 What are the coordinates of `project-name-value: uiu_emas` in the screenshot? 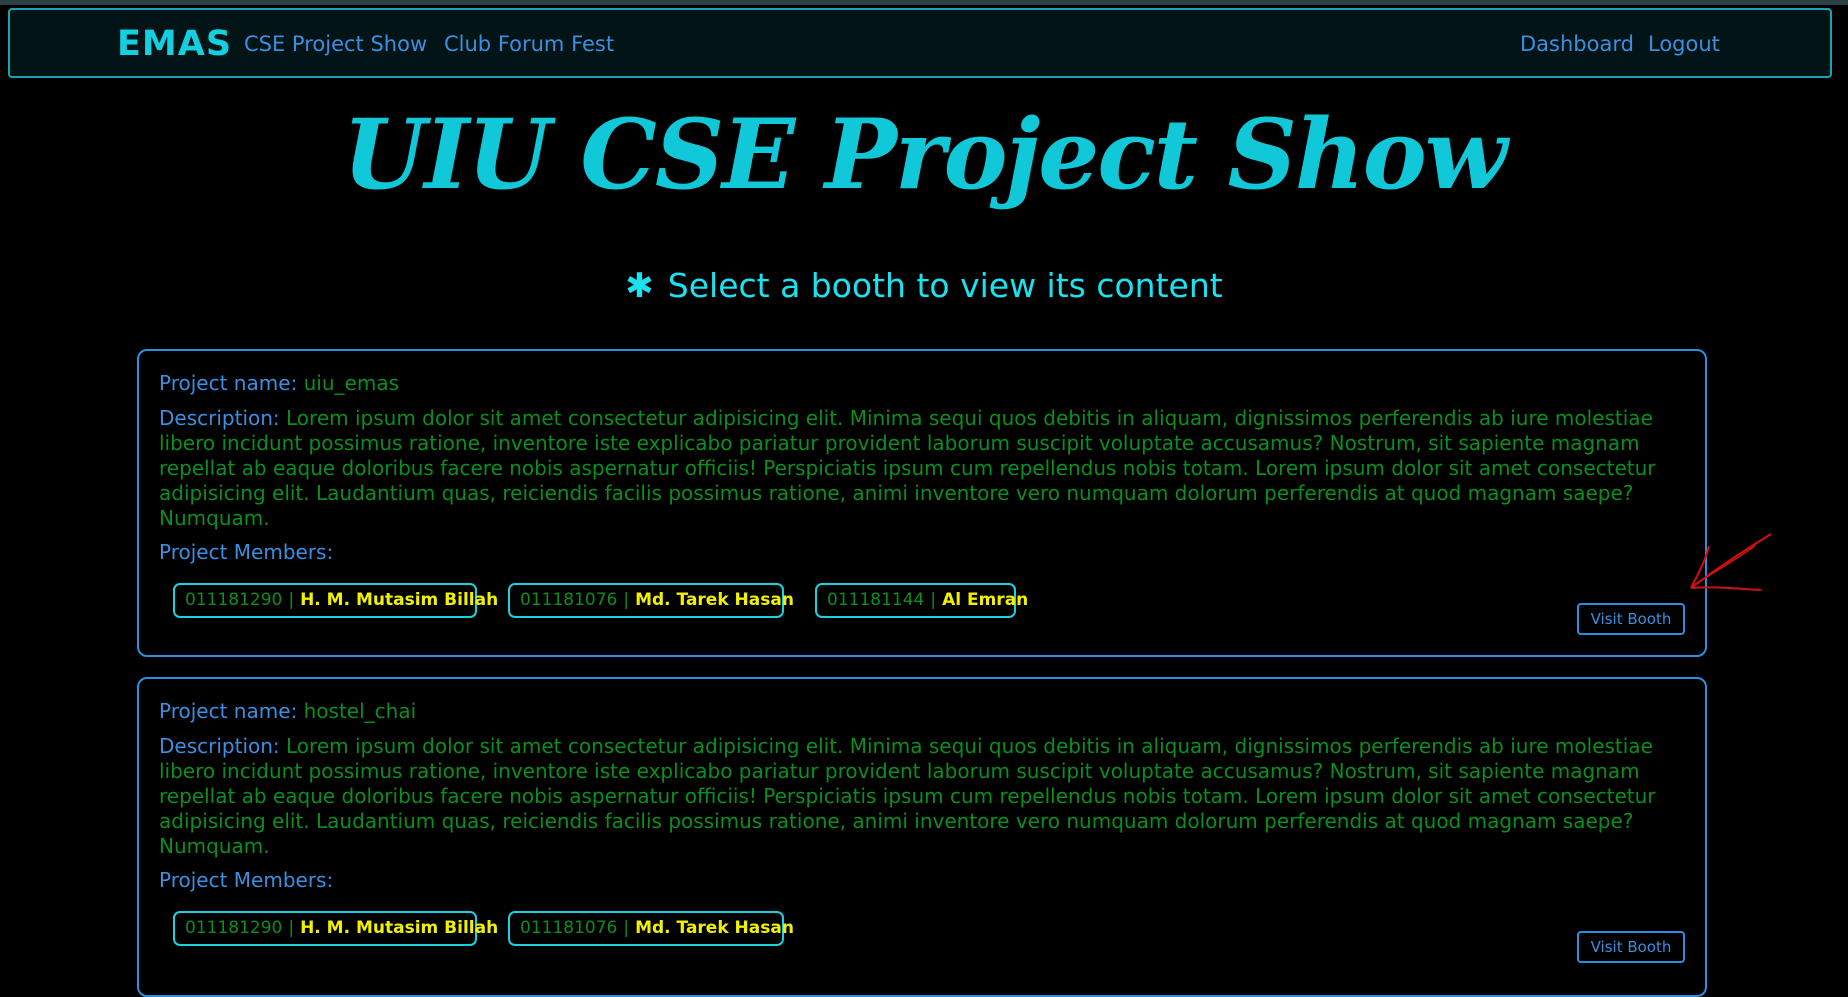 It's located at (351, 383).